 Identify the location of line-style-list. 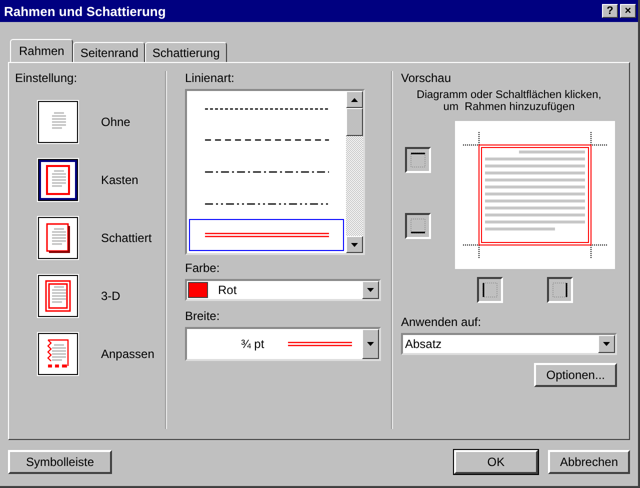
(275, 172).